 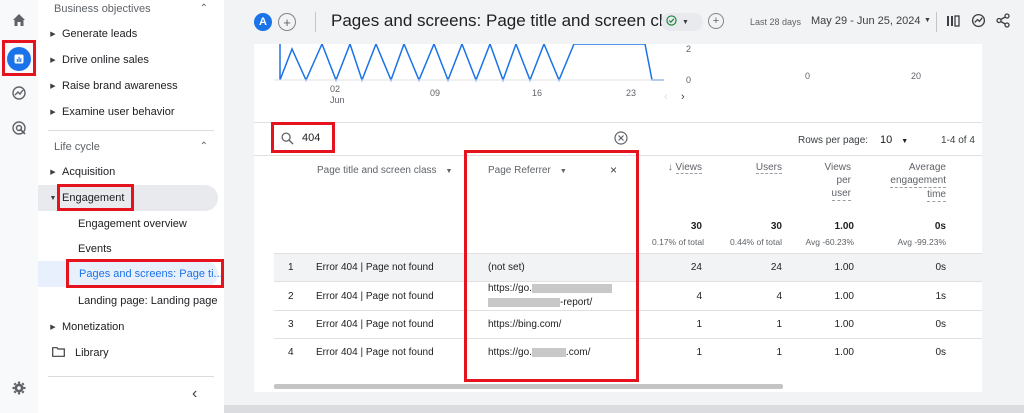 I want to click on clear-search-icon, so click(x=621, y=139).